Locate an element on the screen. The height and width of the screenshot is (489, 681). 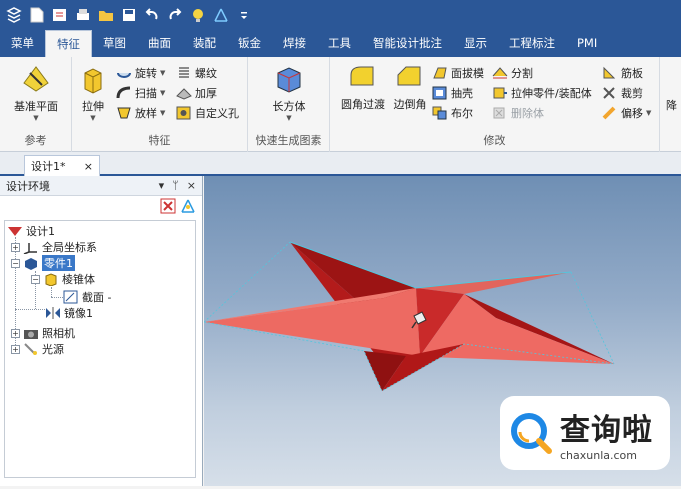
redo-icon is located at coordinates (175, 15).